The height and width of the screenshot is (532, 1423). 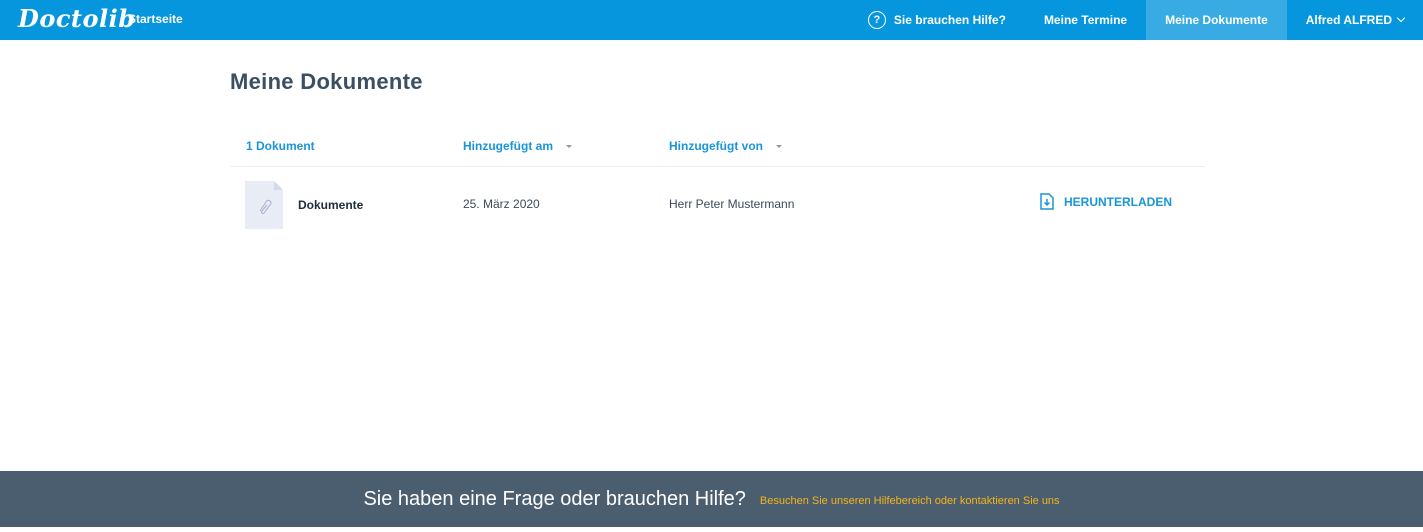 What do you see at coordinates (1348, 20) in the screenshot?
I see `user-name: Alfred ALFRED` at bounding box center [1348, 20].